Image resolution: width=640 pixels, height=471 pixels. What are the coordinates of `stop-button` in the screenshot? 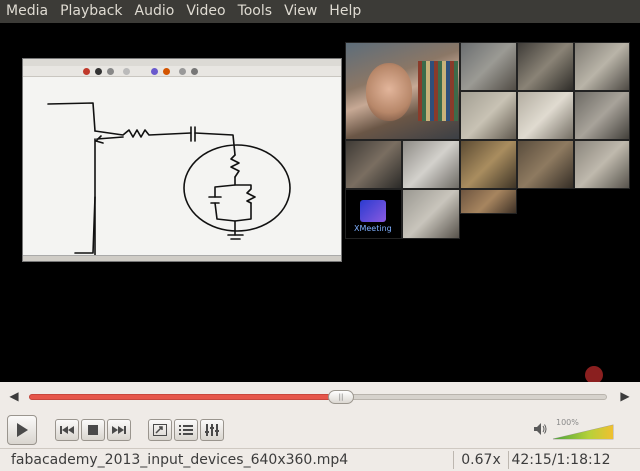 It's located at (93, 430).